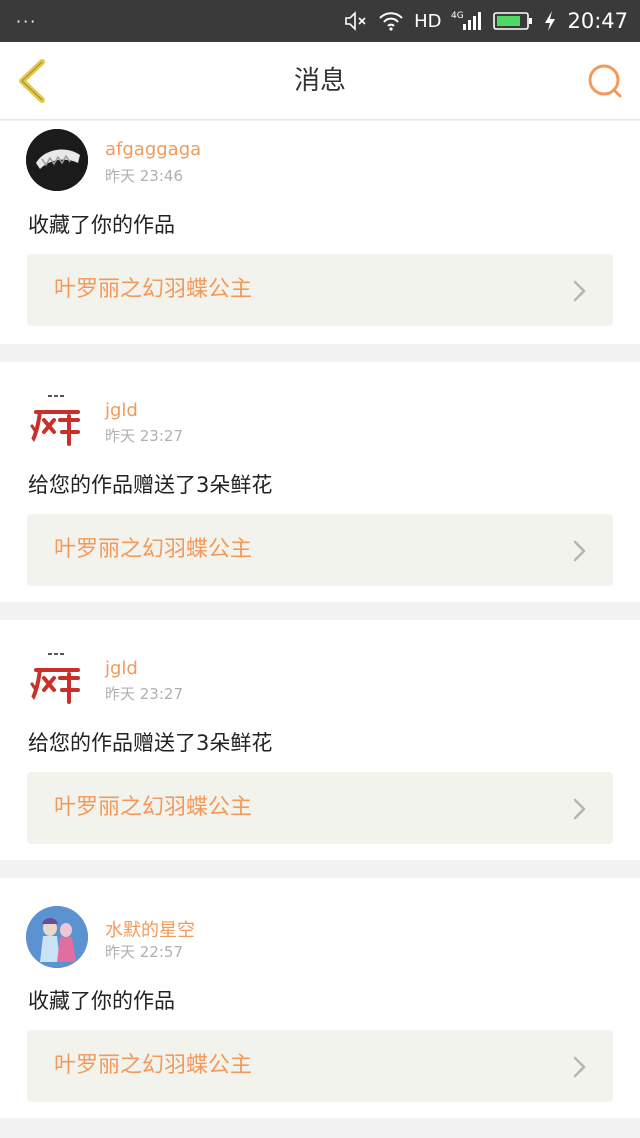 Image resolution: width=640 pixels, height=1138 pixels. Describe the element at coordinates (356, 21) in the screenshot. I see `mute-icon` at that location.